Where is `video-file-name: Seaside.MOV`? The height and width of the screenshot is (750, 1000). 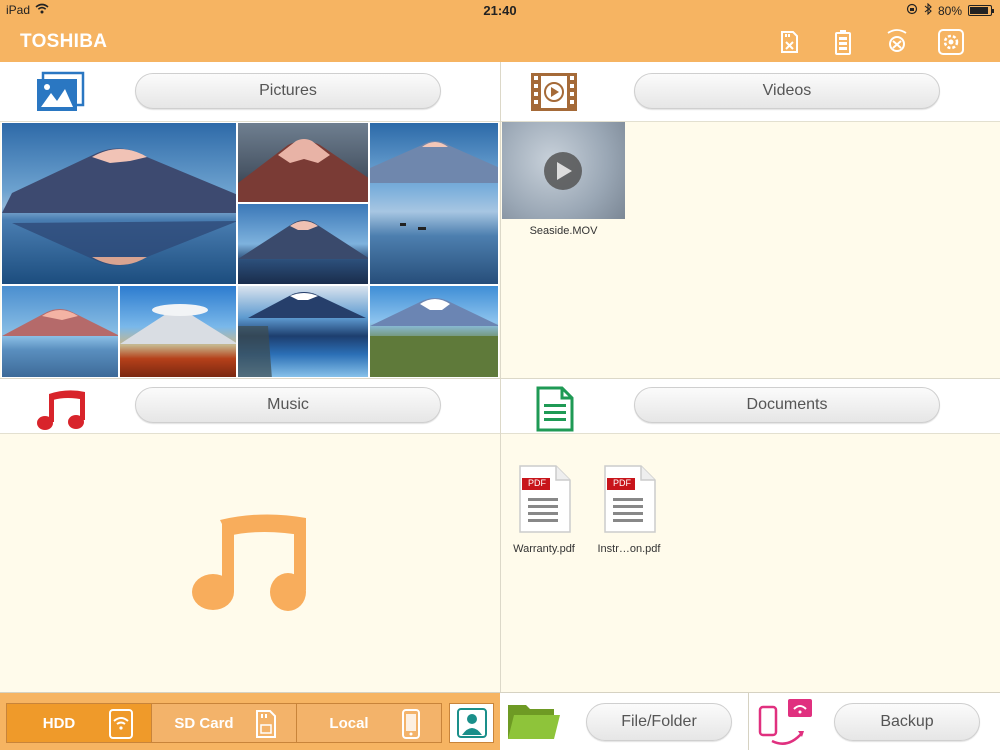
video-file-name: Seaside.MOV is located at coordinates (563, 231).